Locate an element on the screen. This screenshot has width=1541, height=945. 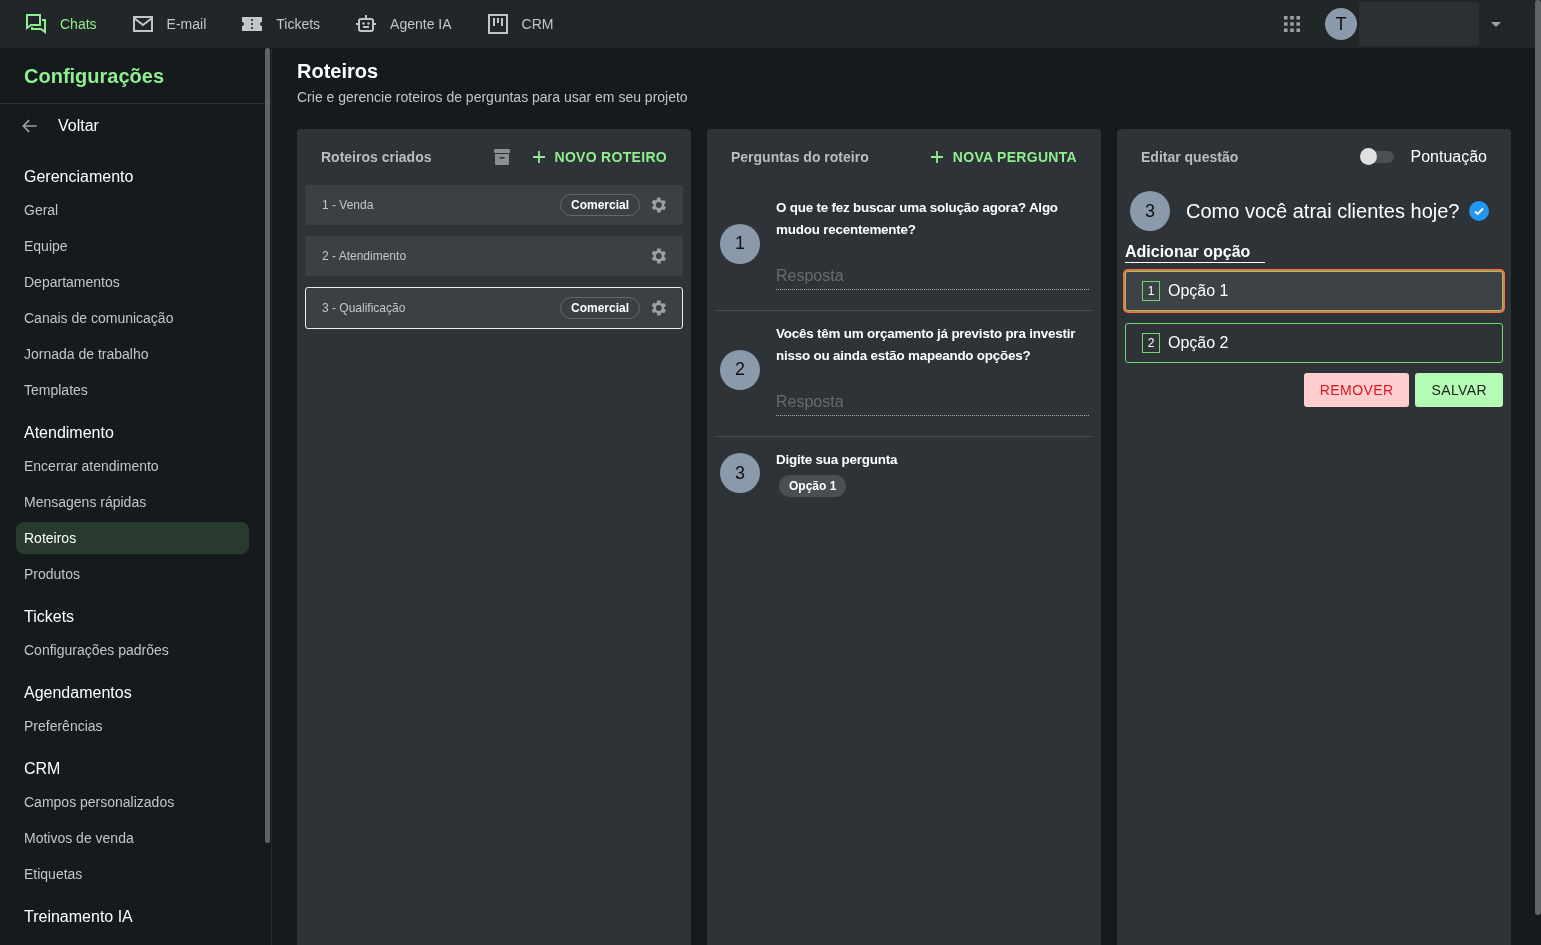
remove-button: REMOVER is located at coordinates (1356, 390).